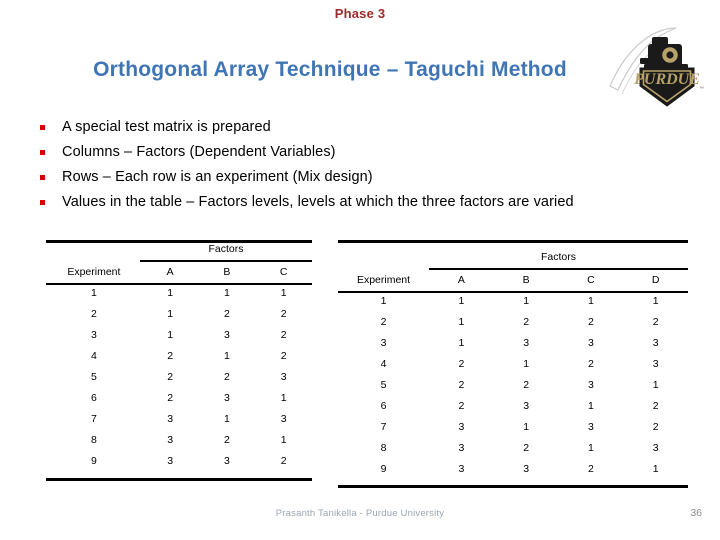 This screenshot has height=540, width=720. Describe the element at coordinates (360, 13) in the screenshot. I see `phase-label: Phase 3` at that location.